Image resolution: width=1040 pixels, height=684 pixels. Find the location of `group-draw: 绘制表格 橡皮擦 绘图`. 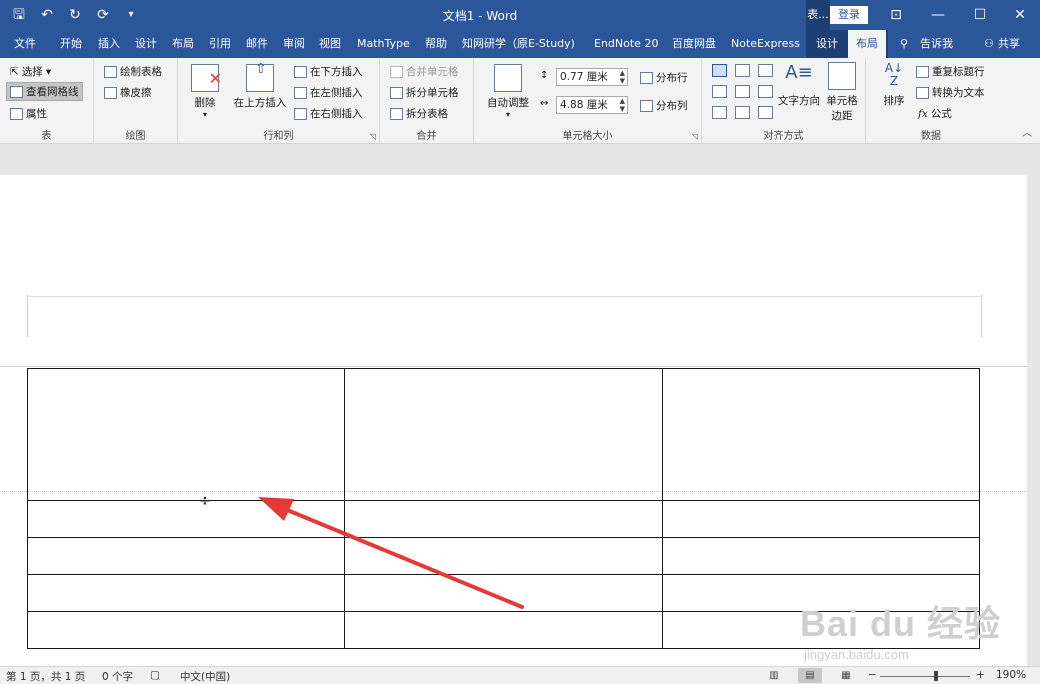

group-draw: 绘制表格 橡皮擦 绘图 is located at coordinates (136, 101).